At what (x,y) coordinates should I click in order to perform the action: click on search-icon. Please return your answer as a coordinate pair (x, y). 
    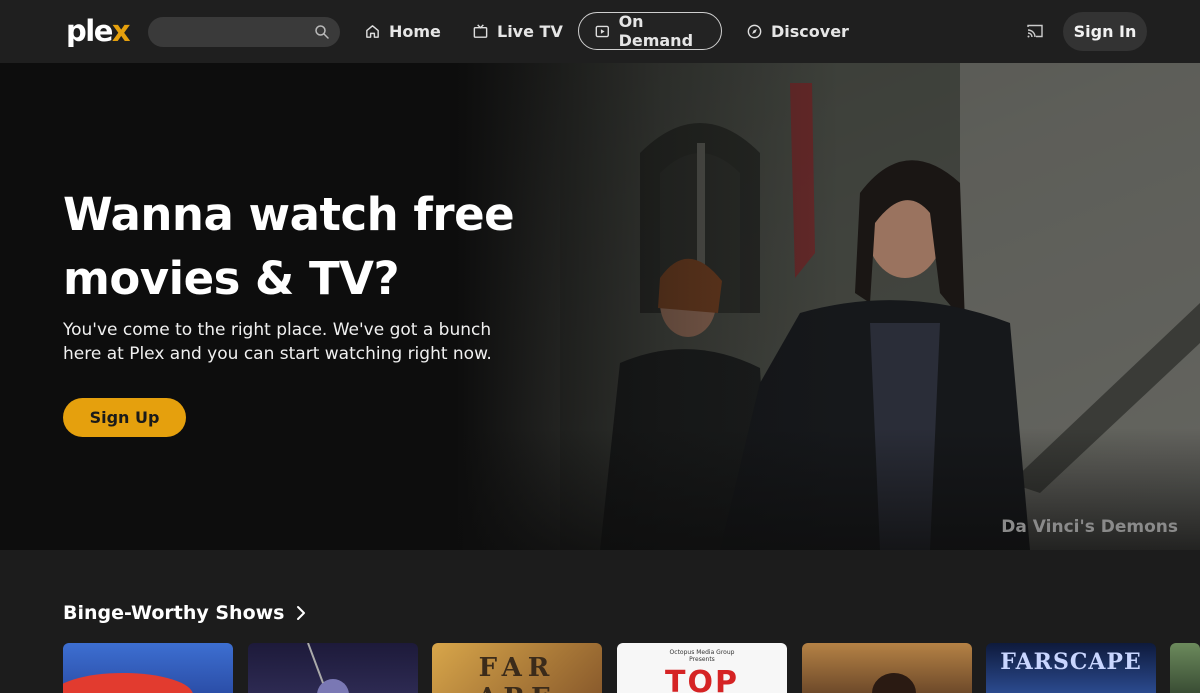
    Looking at the image, I should click on (322, 32).